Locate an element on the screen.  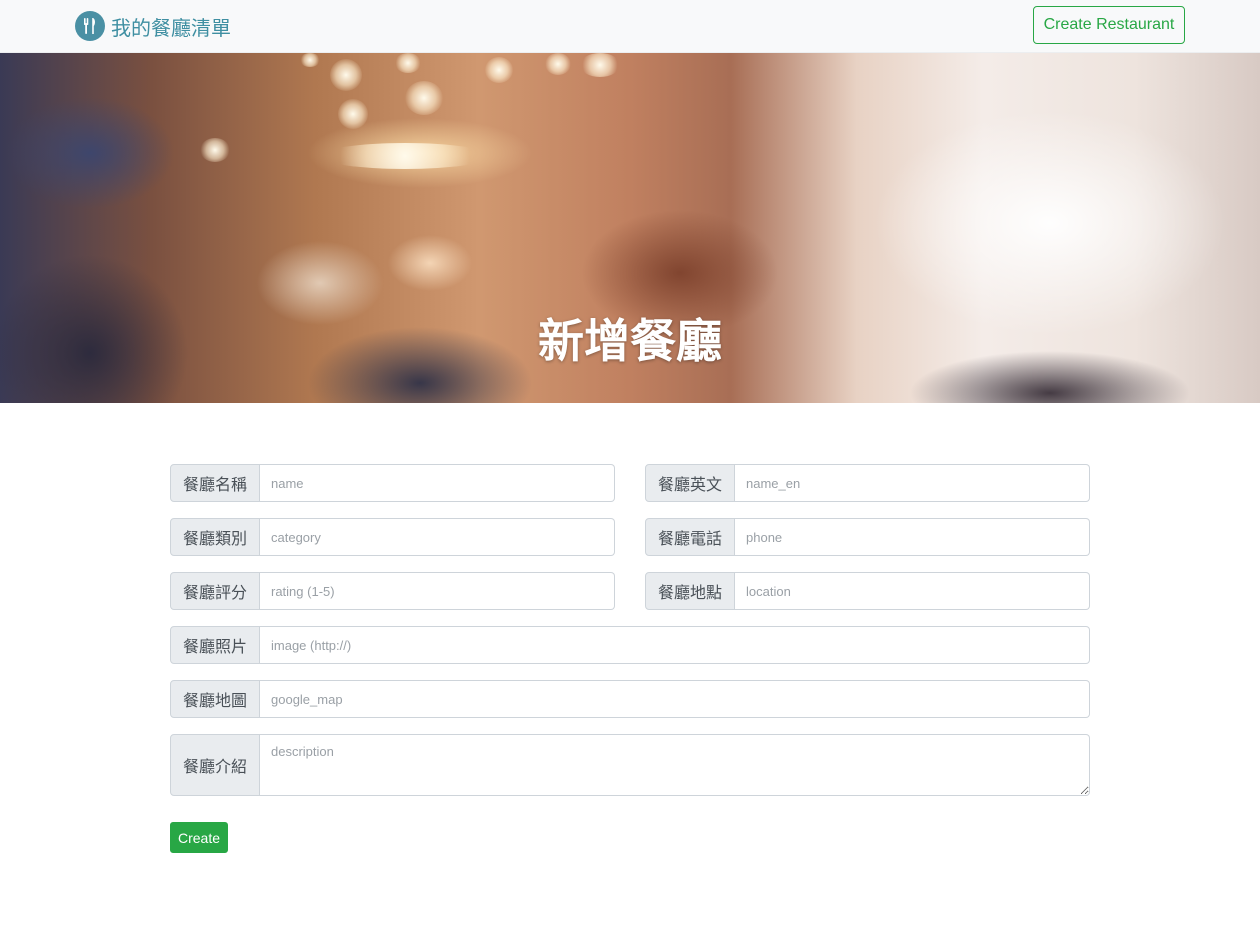
field-phone-group: 餐廳電話 is located at coordinates (867, 537).